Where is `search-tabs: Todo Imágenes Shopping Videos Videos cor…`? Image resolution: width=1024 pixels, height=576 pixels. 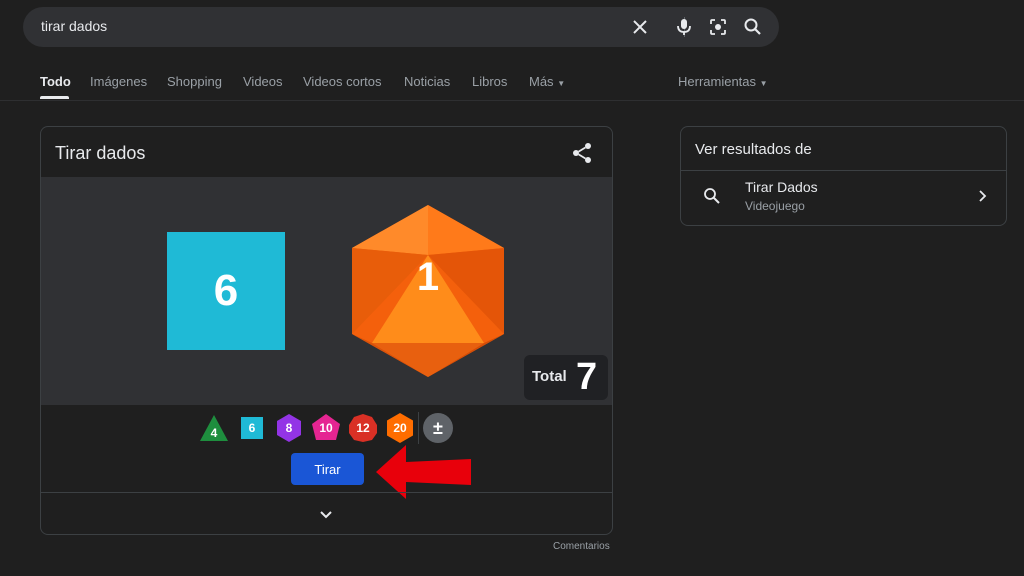
search-tabs: Todo Imágenes Shopping Videos Videos cor… is located at coordinates (512, 85).